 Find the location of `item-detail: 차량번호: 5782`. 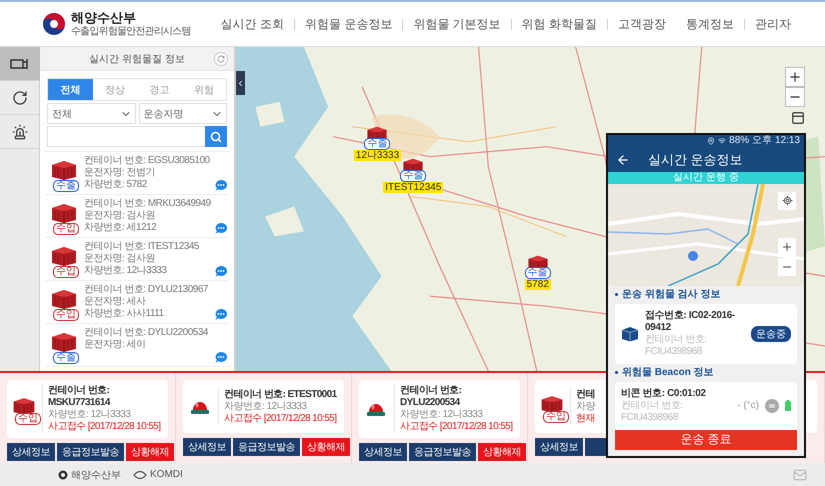

item-detail: 차량번호: 5782 is located at coordinates (115, 185).